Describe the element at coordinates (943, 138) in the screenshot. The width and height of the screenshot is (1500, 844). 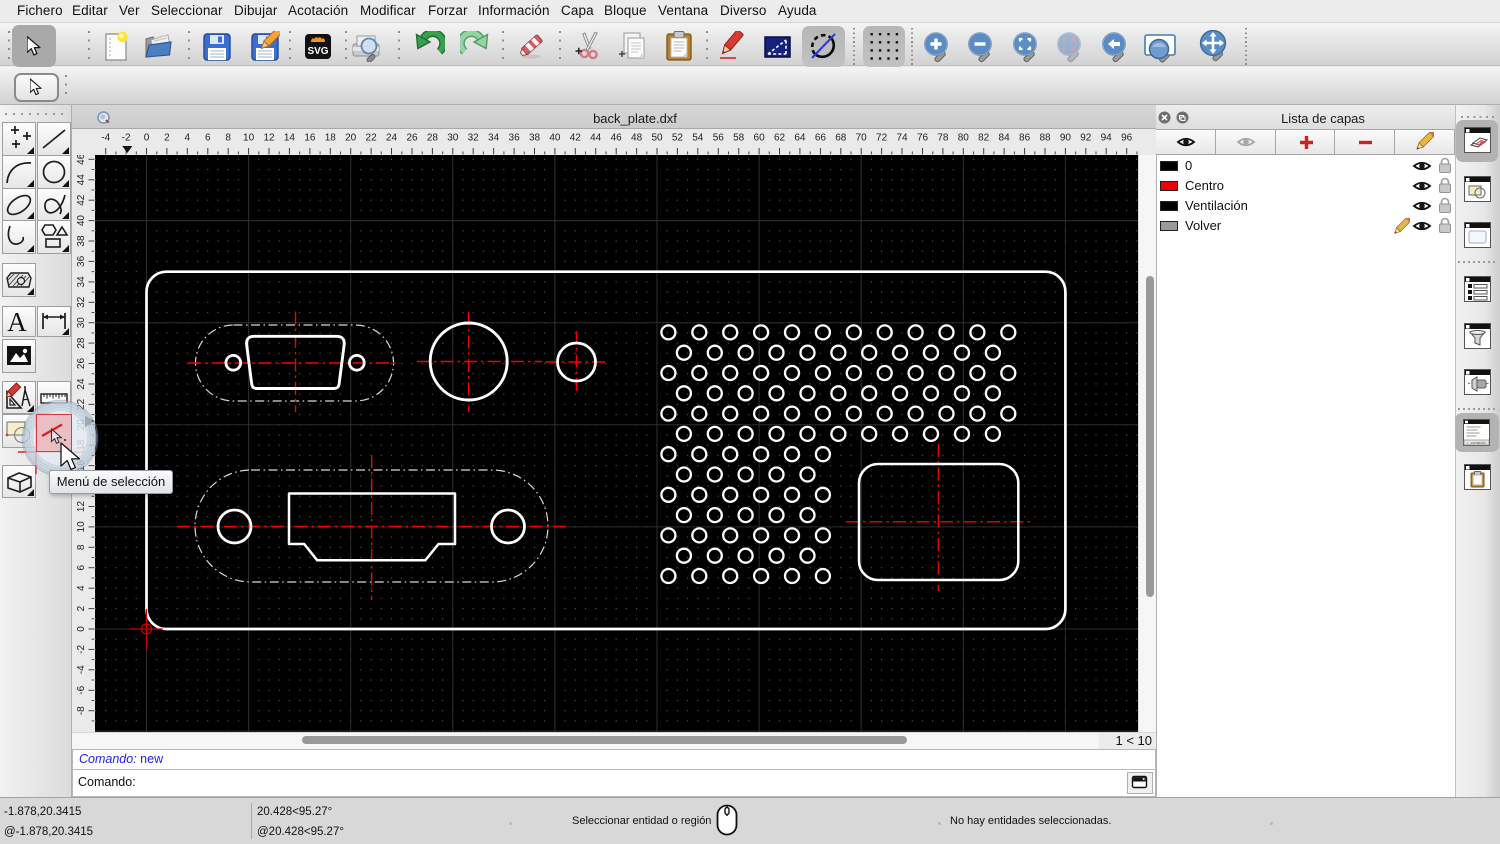
I see `svg-text: 78` at that location.